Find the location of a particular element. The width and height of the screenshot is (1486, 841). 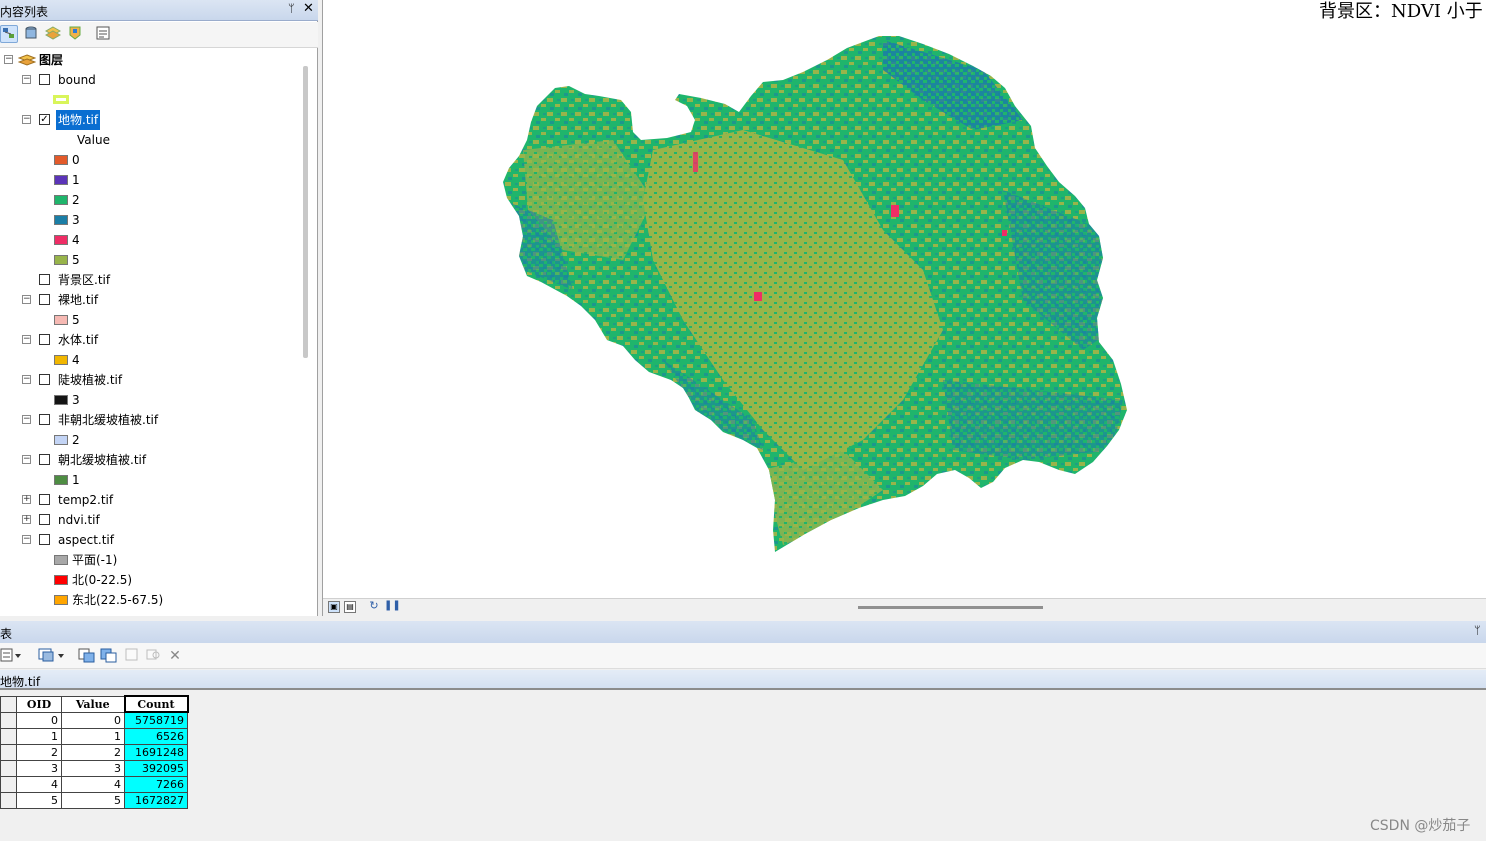

table-row: 4 4 7266 is located at coordinates (94, 784).